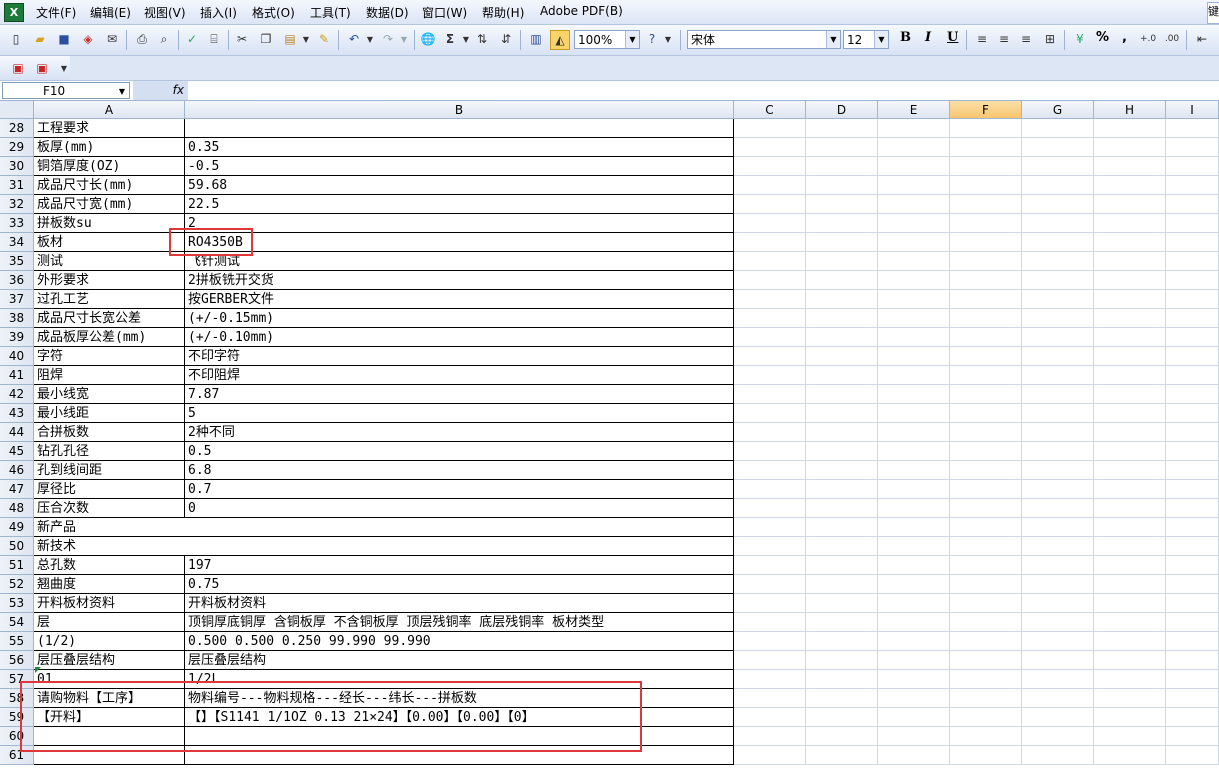 The height and width of the screenshot is (771, 1219). Describe the element at coordinates (17, 337) in the screenshot. I see `row-header: 39` at that location.